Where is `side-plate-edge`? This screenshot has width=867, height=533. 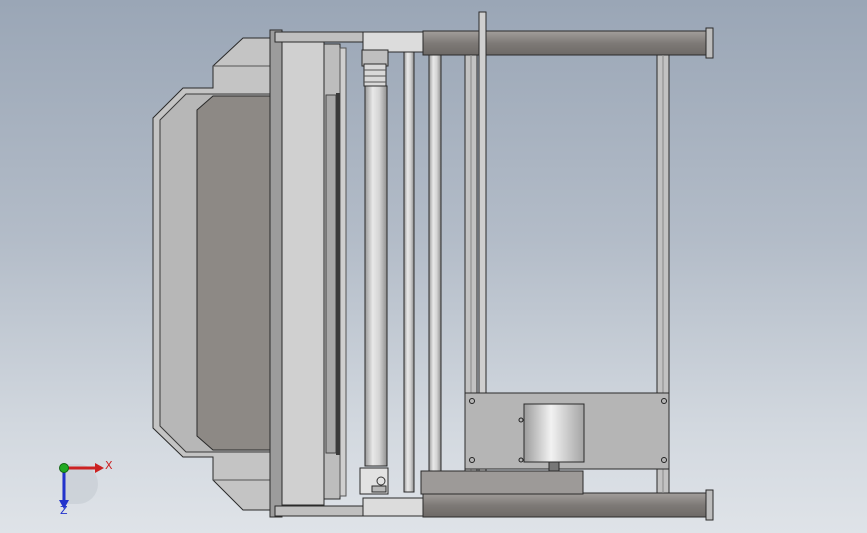 side-plate-edge is located at coordinates (343, 272).